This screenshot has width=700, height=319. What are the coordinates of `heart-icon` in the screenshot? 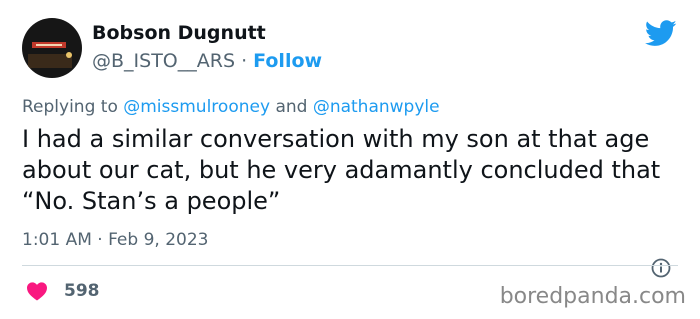 It's located at (37, 291).